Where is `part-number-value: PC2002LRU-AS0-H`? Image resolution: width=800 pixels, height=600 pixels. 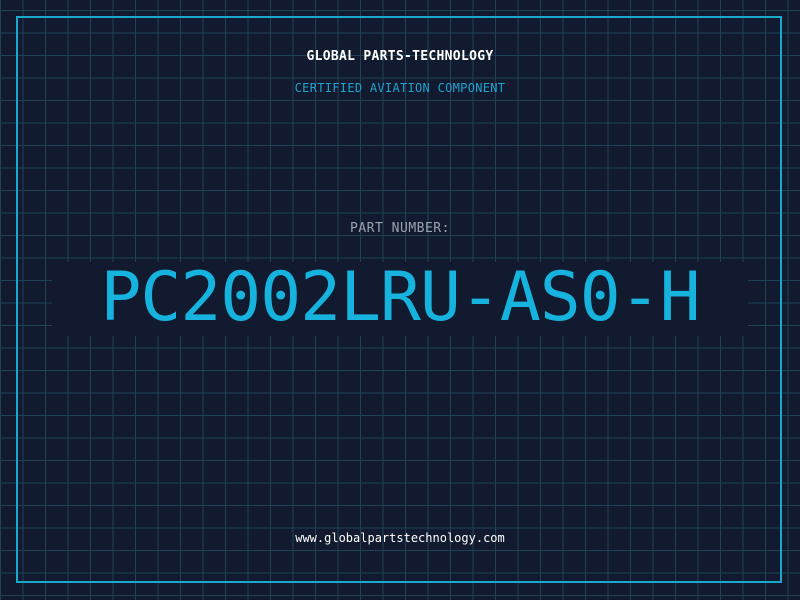 part-number-value: PC2002LRU-AS0-H is located at coordinates (400, 297).